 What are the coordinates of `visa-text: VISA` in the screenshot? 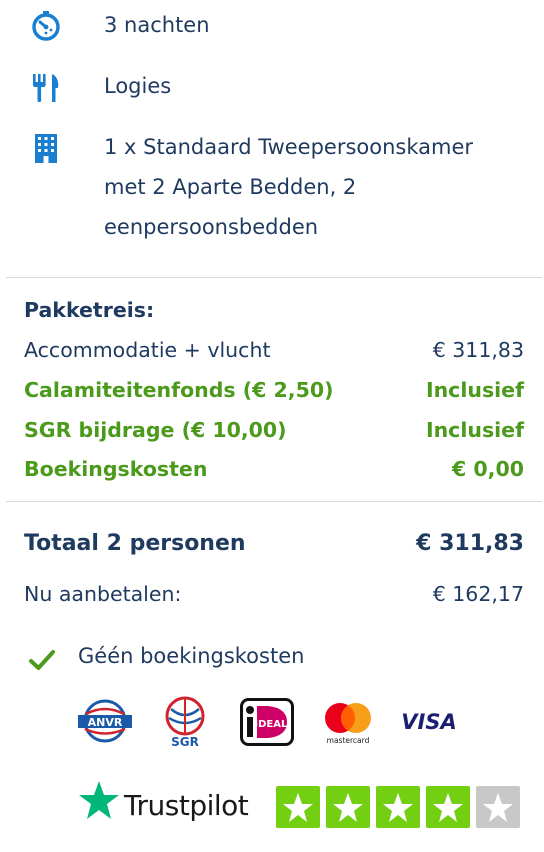 It's located at (428, 722).